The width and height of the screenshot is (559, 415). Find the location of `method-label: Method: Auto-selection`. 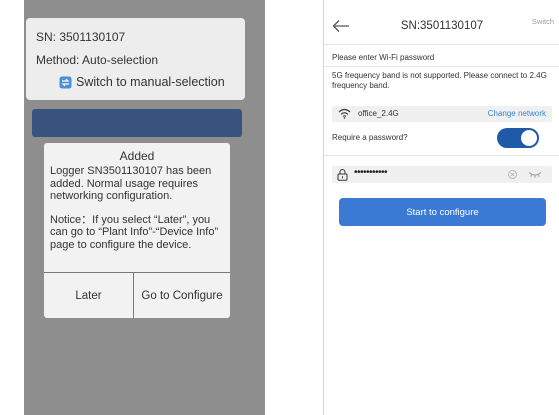

method-label: Method: Auto-selection is located at coordinates (97, 60).